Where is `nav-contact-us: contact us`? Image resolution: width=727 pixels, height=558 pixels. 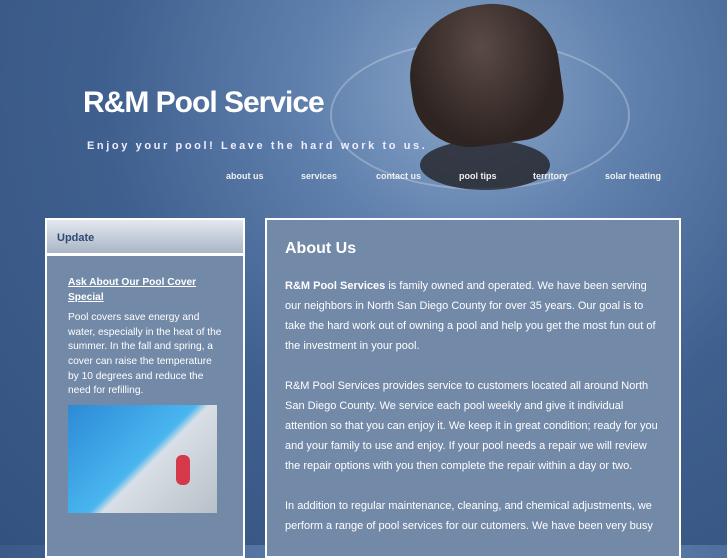 nav-contact-us: contact us is located at coordinates (398, 176).